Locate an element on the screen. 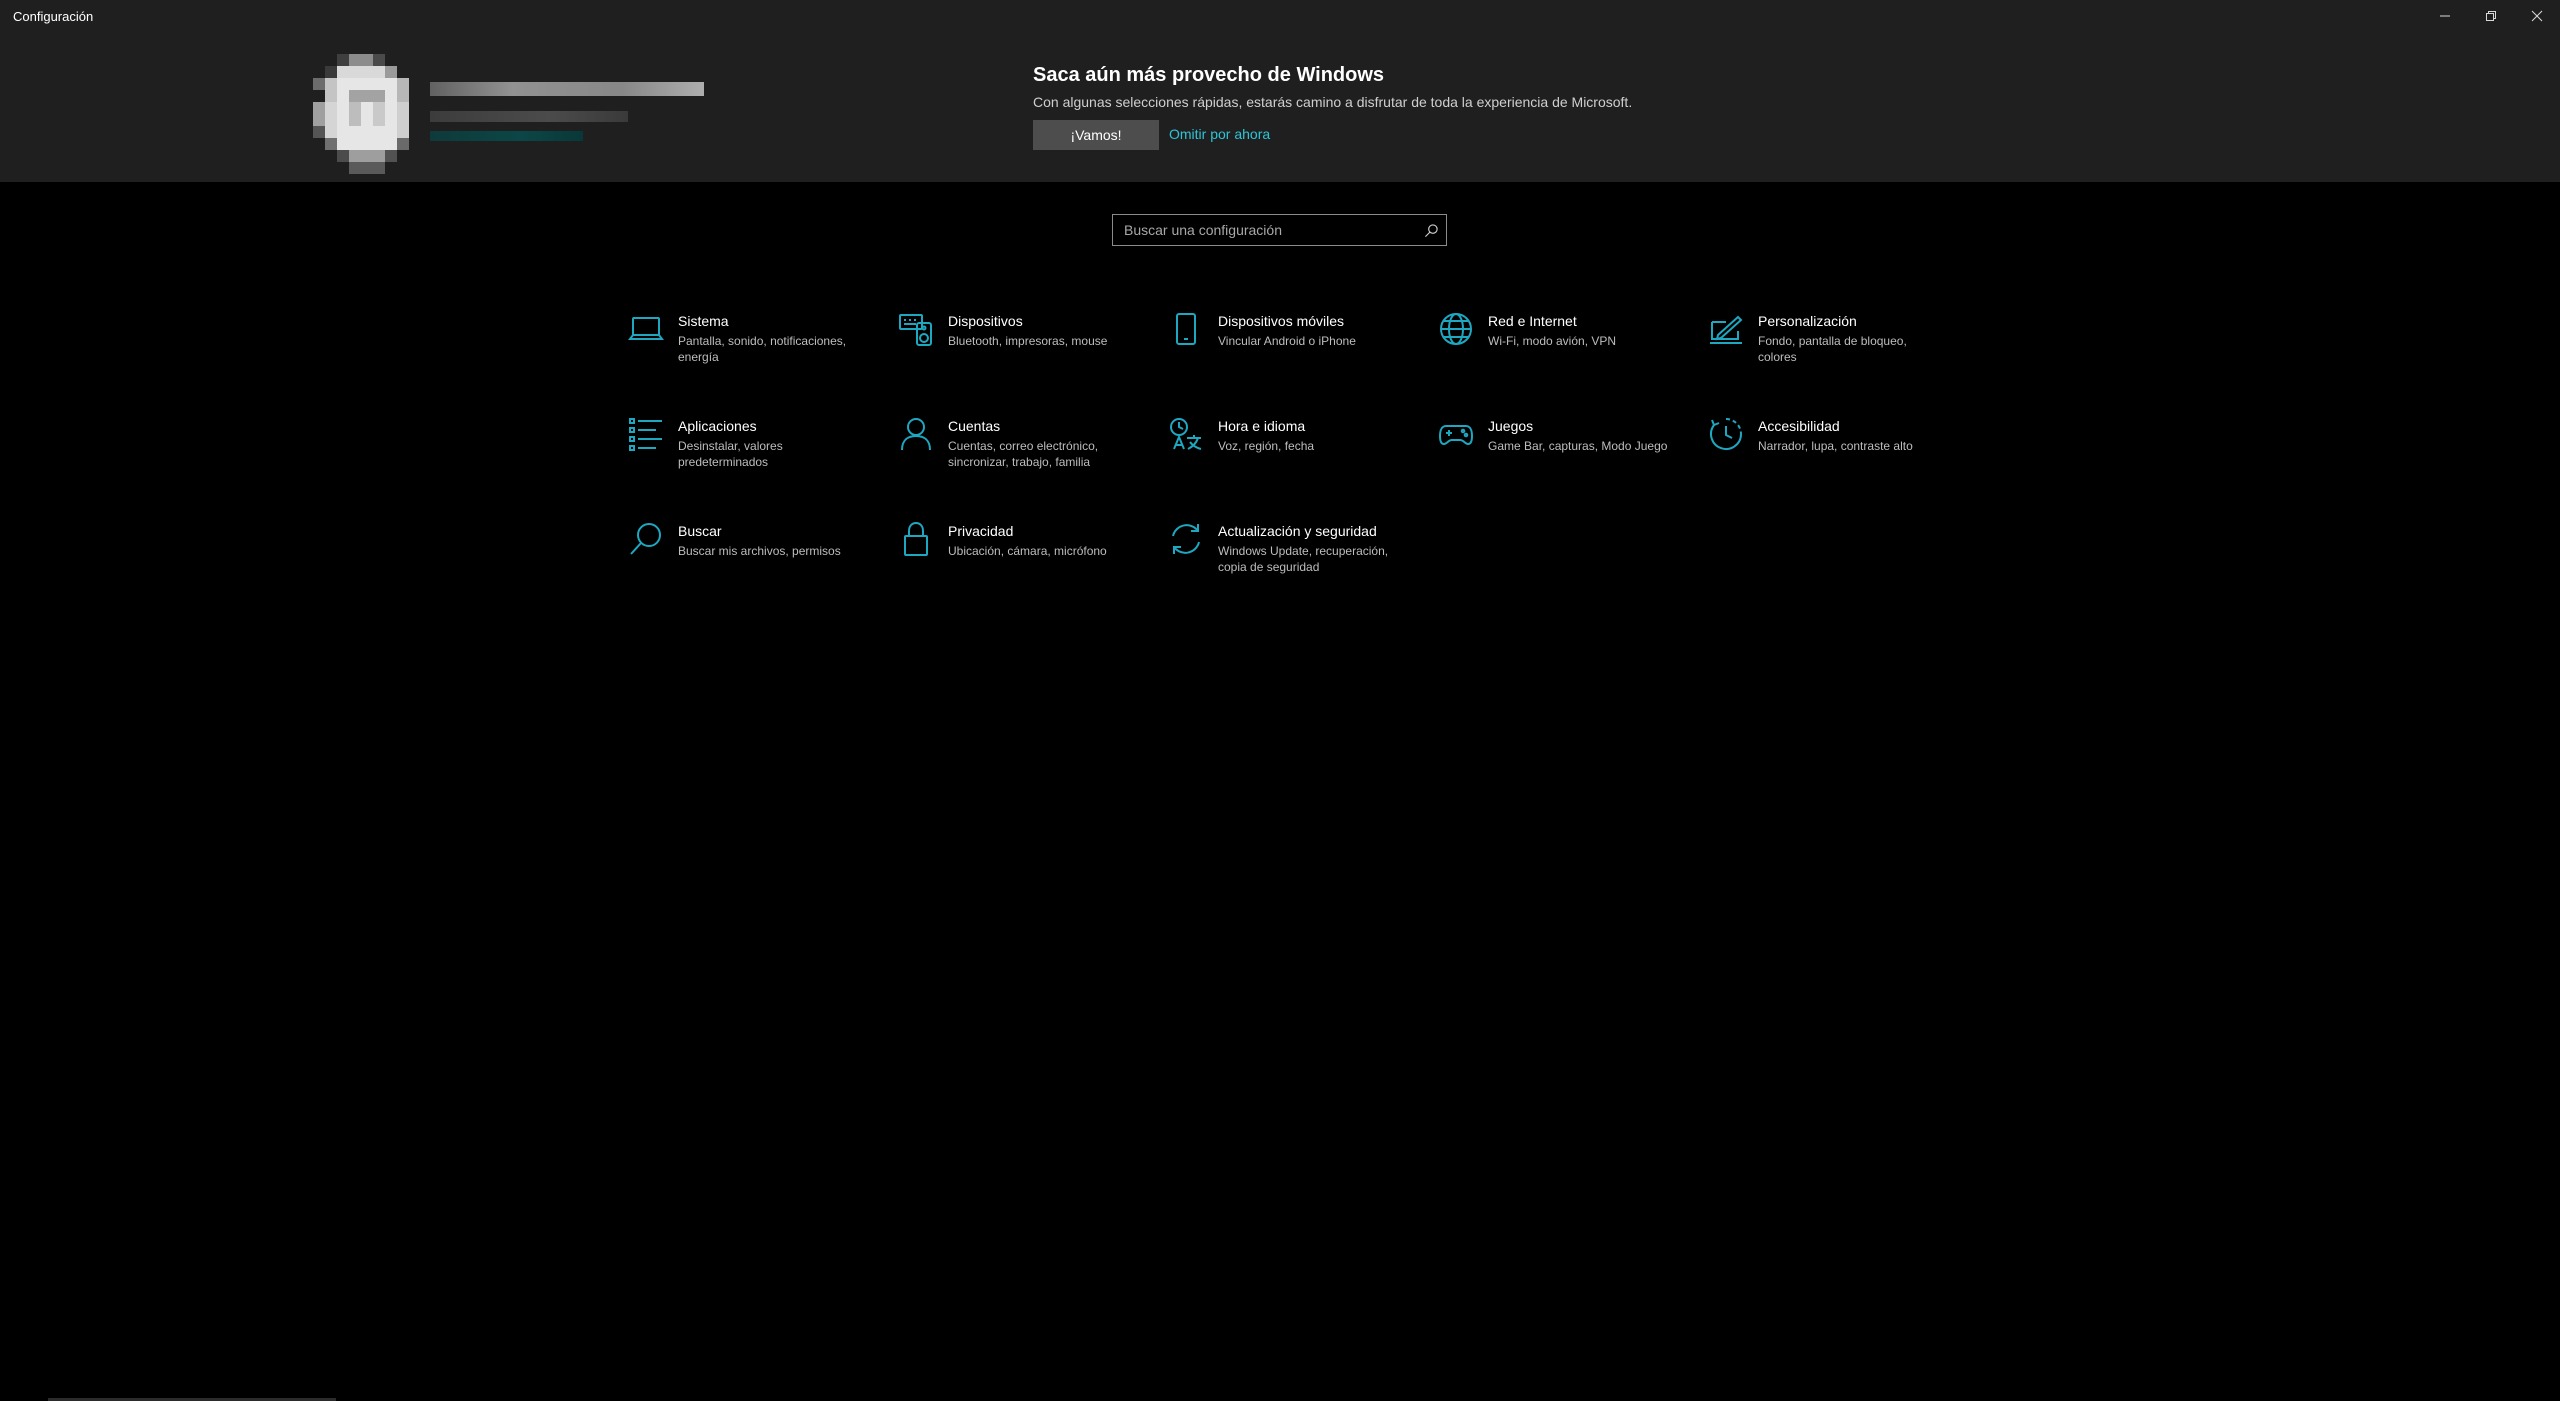 This screenshot has height=1401, width=2560. category-name: Dispositivos móviles is located at coordinates (1281, 321).